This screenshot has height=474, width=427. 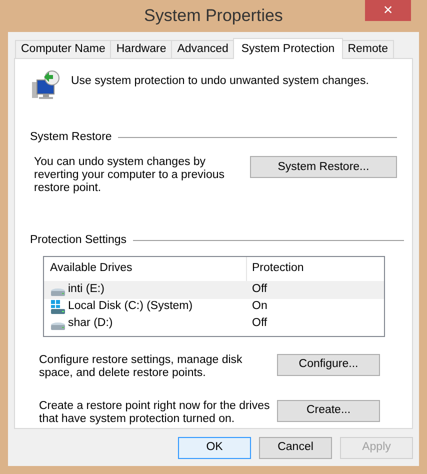 I want to click on window-title: System Properties, so click(x=213, y=16).